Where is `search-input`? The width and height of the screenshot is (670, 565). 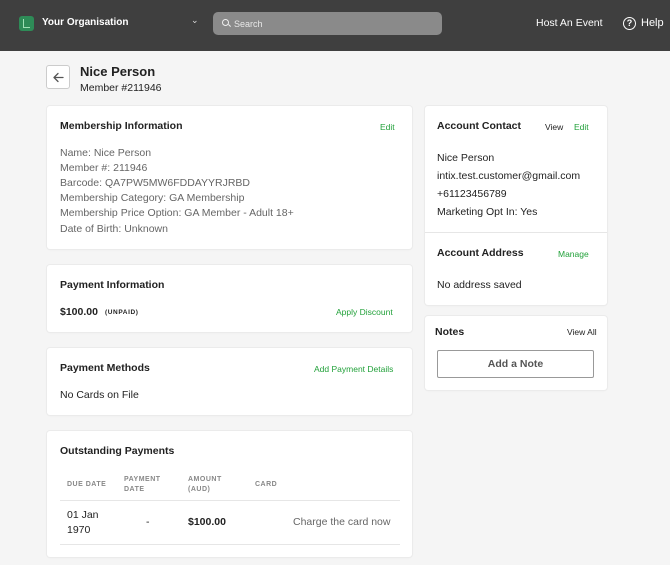 search-input is located at coordinates (334, 23).